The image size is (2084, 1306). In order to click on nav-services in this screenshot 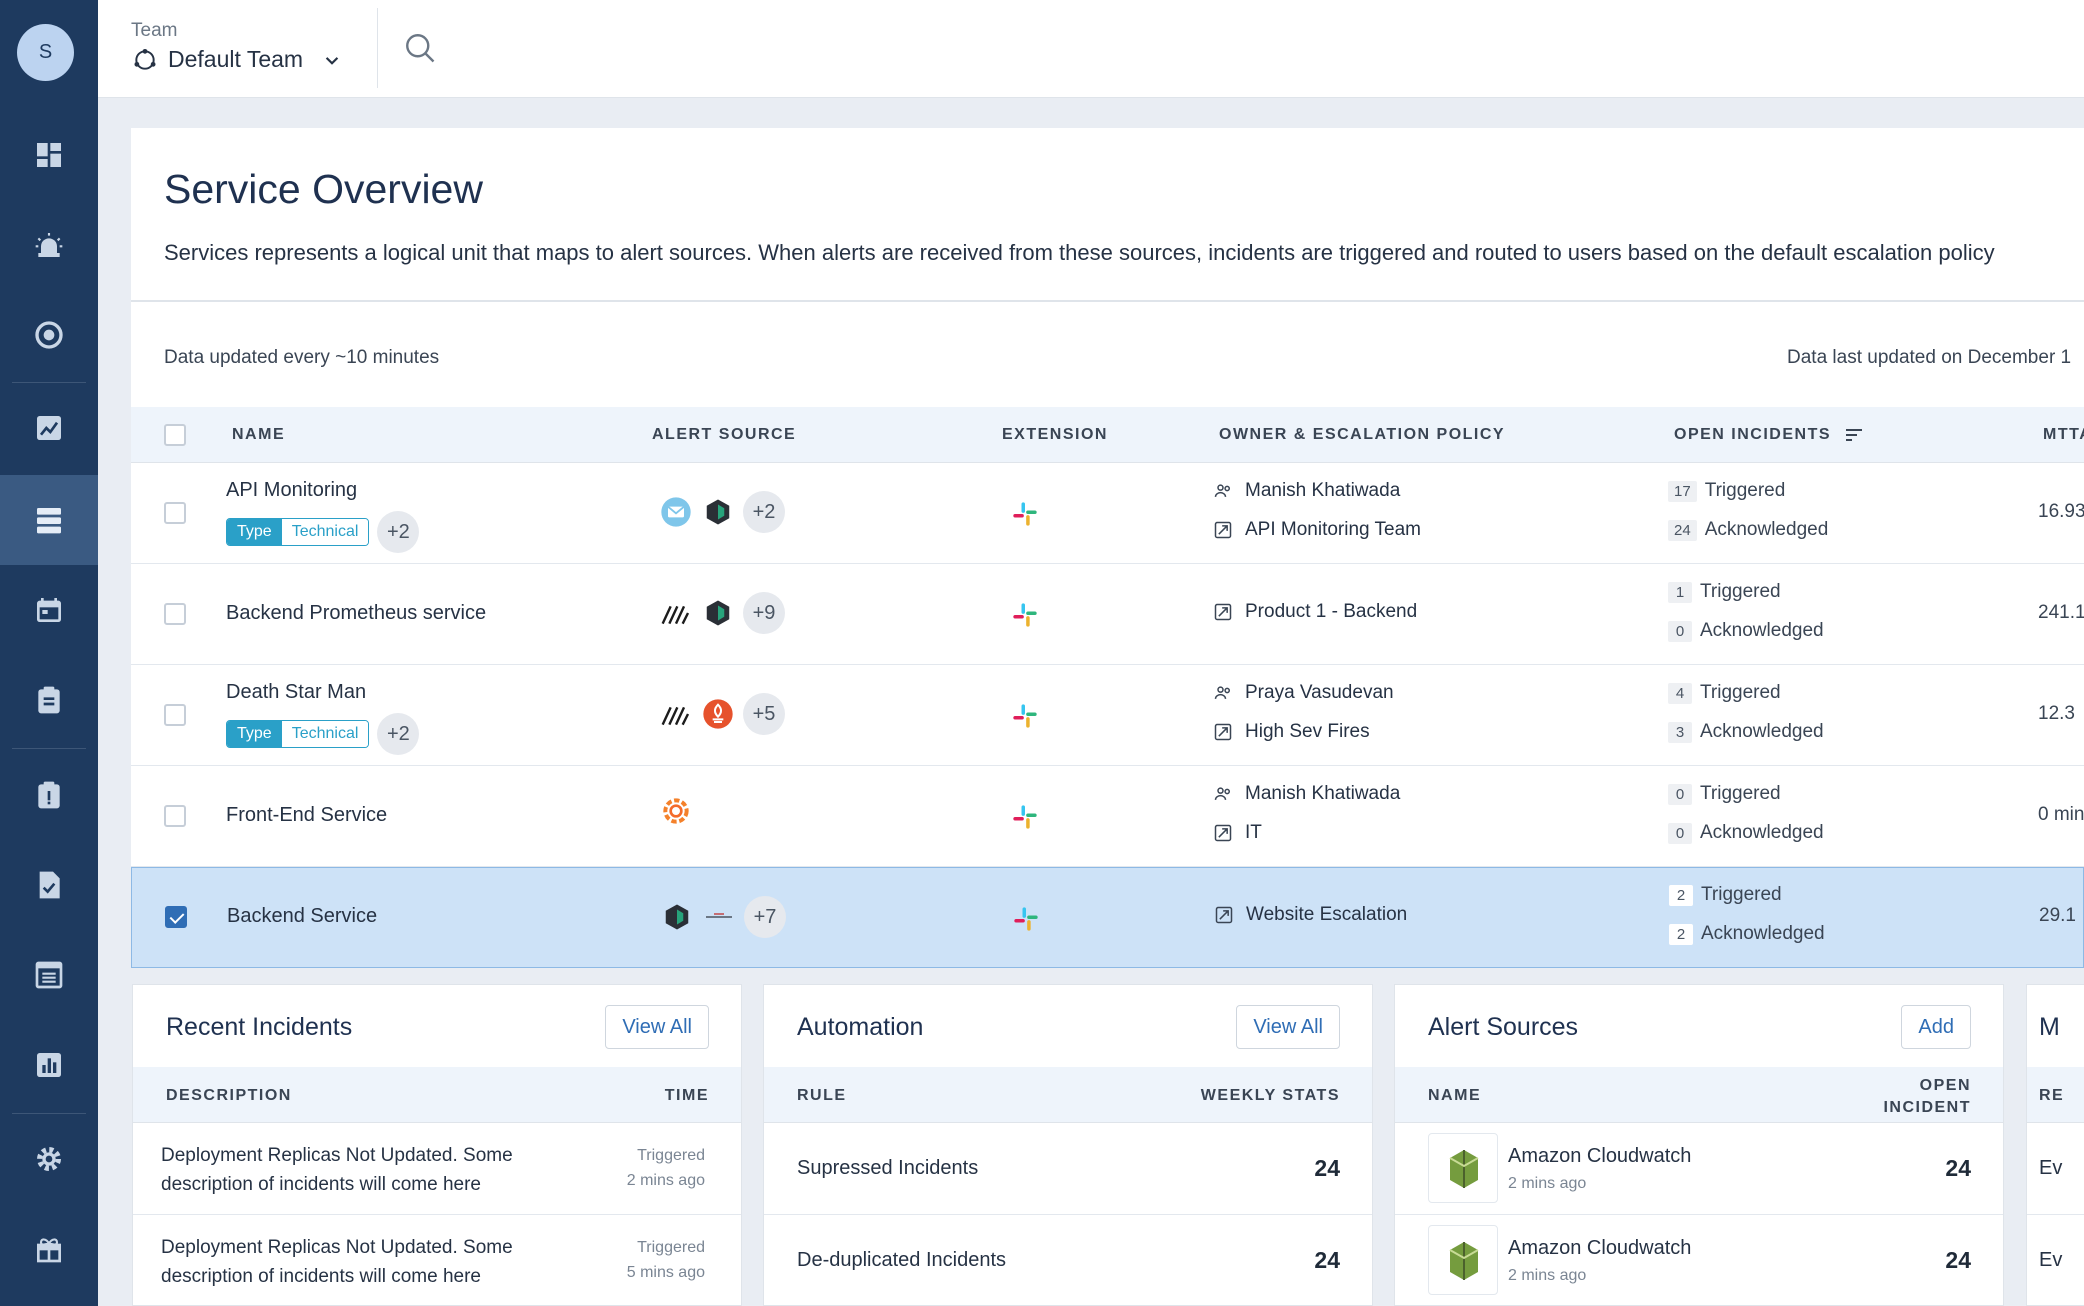, I will do `click(49, 520)`.